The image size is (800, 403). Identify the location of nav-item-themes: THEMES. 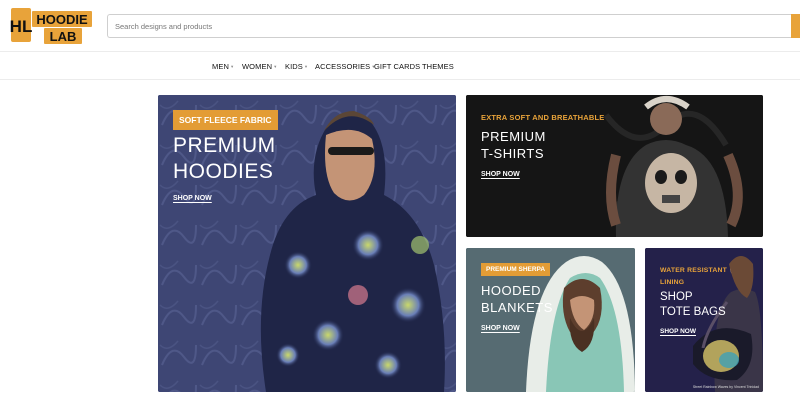
(438, 66).